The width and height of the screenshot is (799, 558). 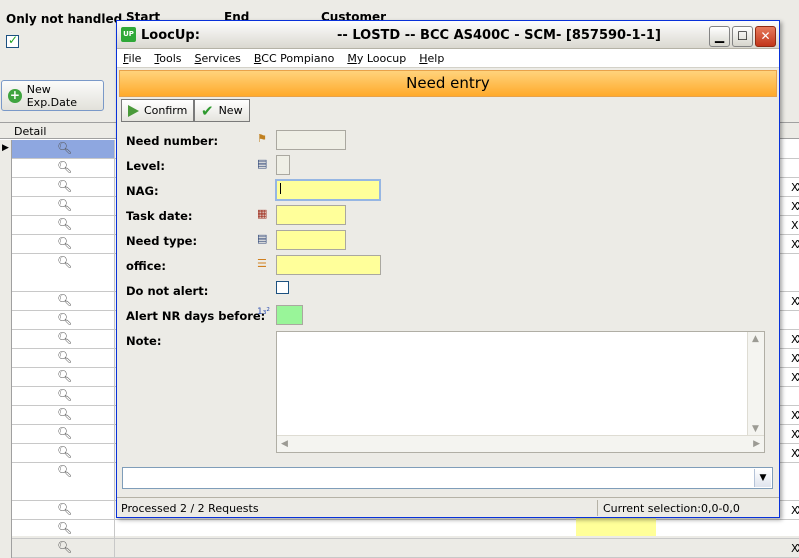 I want to click on table-row: 🔍︎ XXX, so click(x=405, y=548).